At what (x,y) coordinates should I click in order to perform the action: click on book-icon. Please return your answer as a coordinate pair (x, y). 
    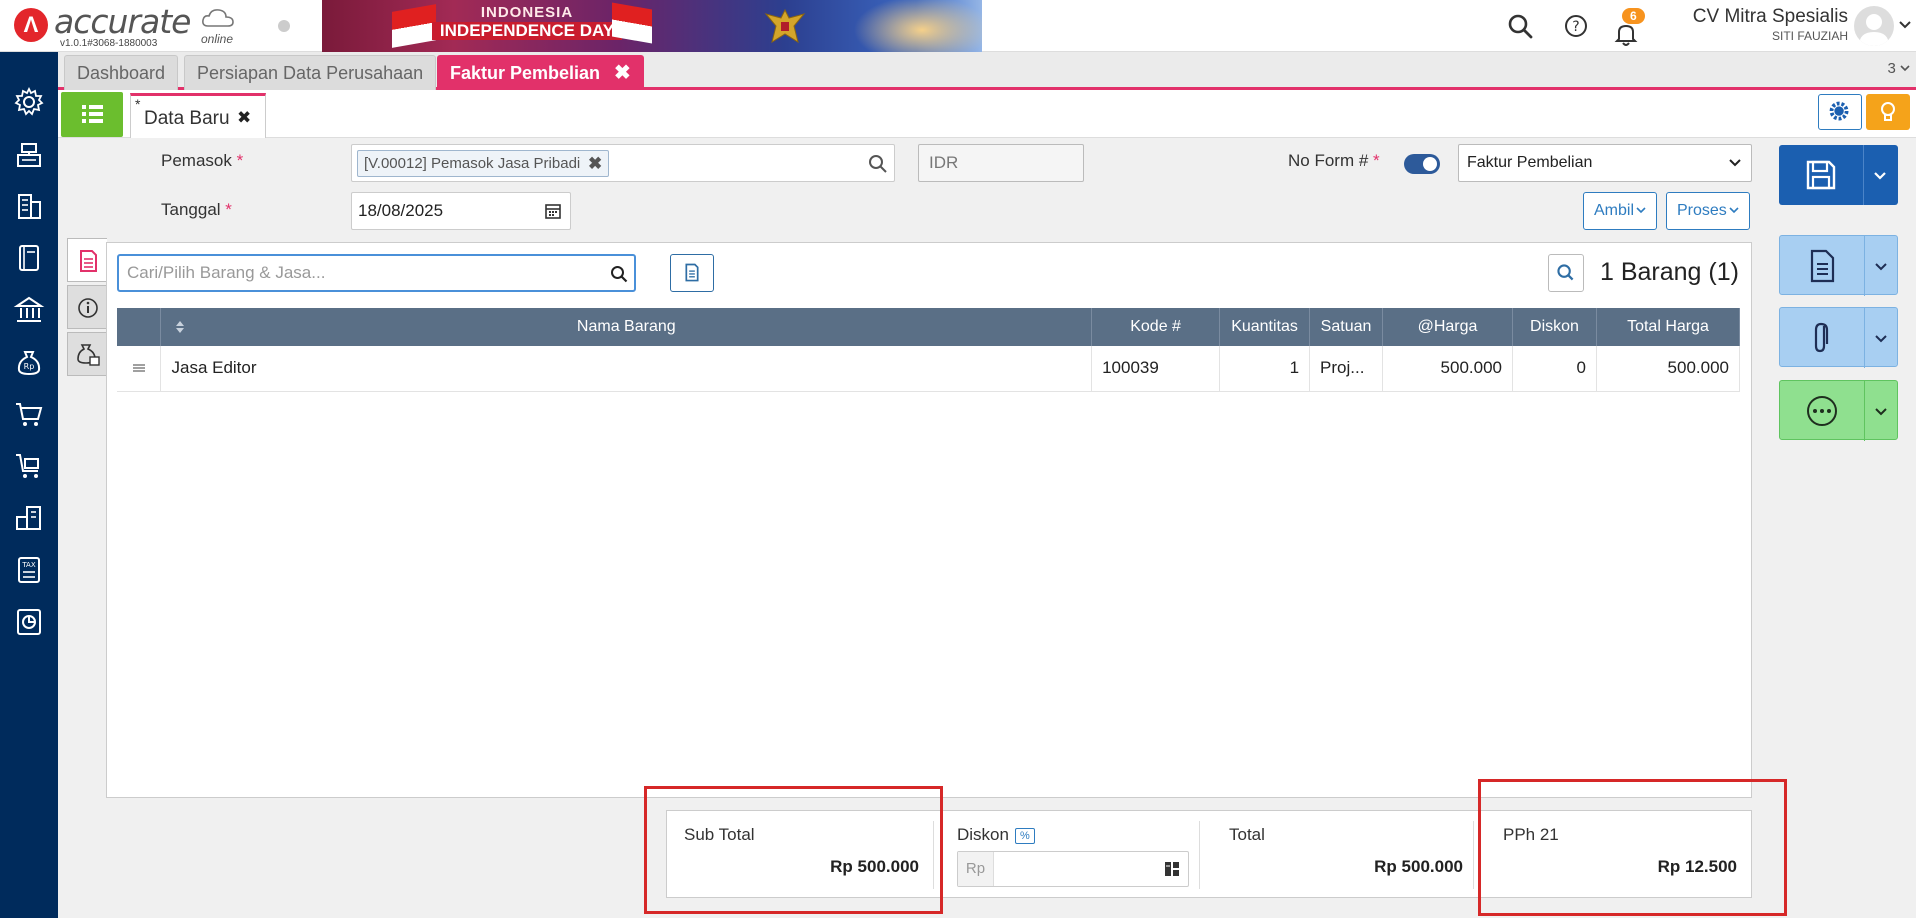
    Looking at the image, I should click on (29, 258).